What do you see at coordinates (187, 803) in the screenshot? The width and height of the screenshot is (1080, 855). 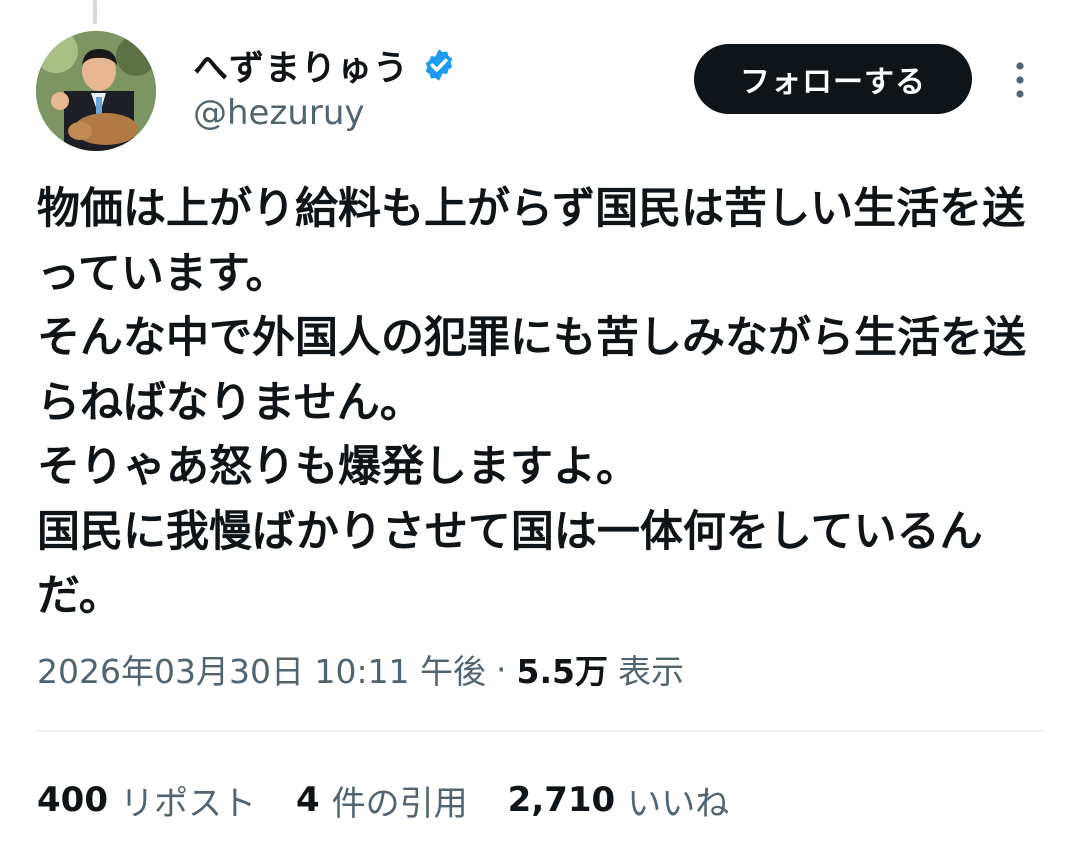 I see `reposts-label: リポスト` at bounding box center [187, 803].